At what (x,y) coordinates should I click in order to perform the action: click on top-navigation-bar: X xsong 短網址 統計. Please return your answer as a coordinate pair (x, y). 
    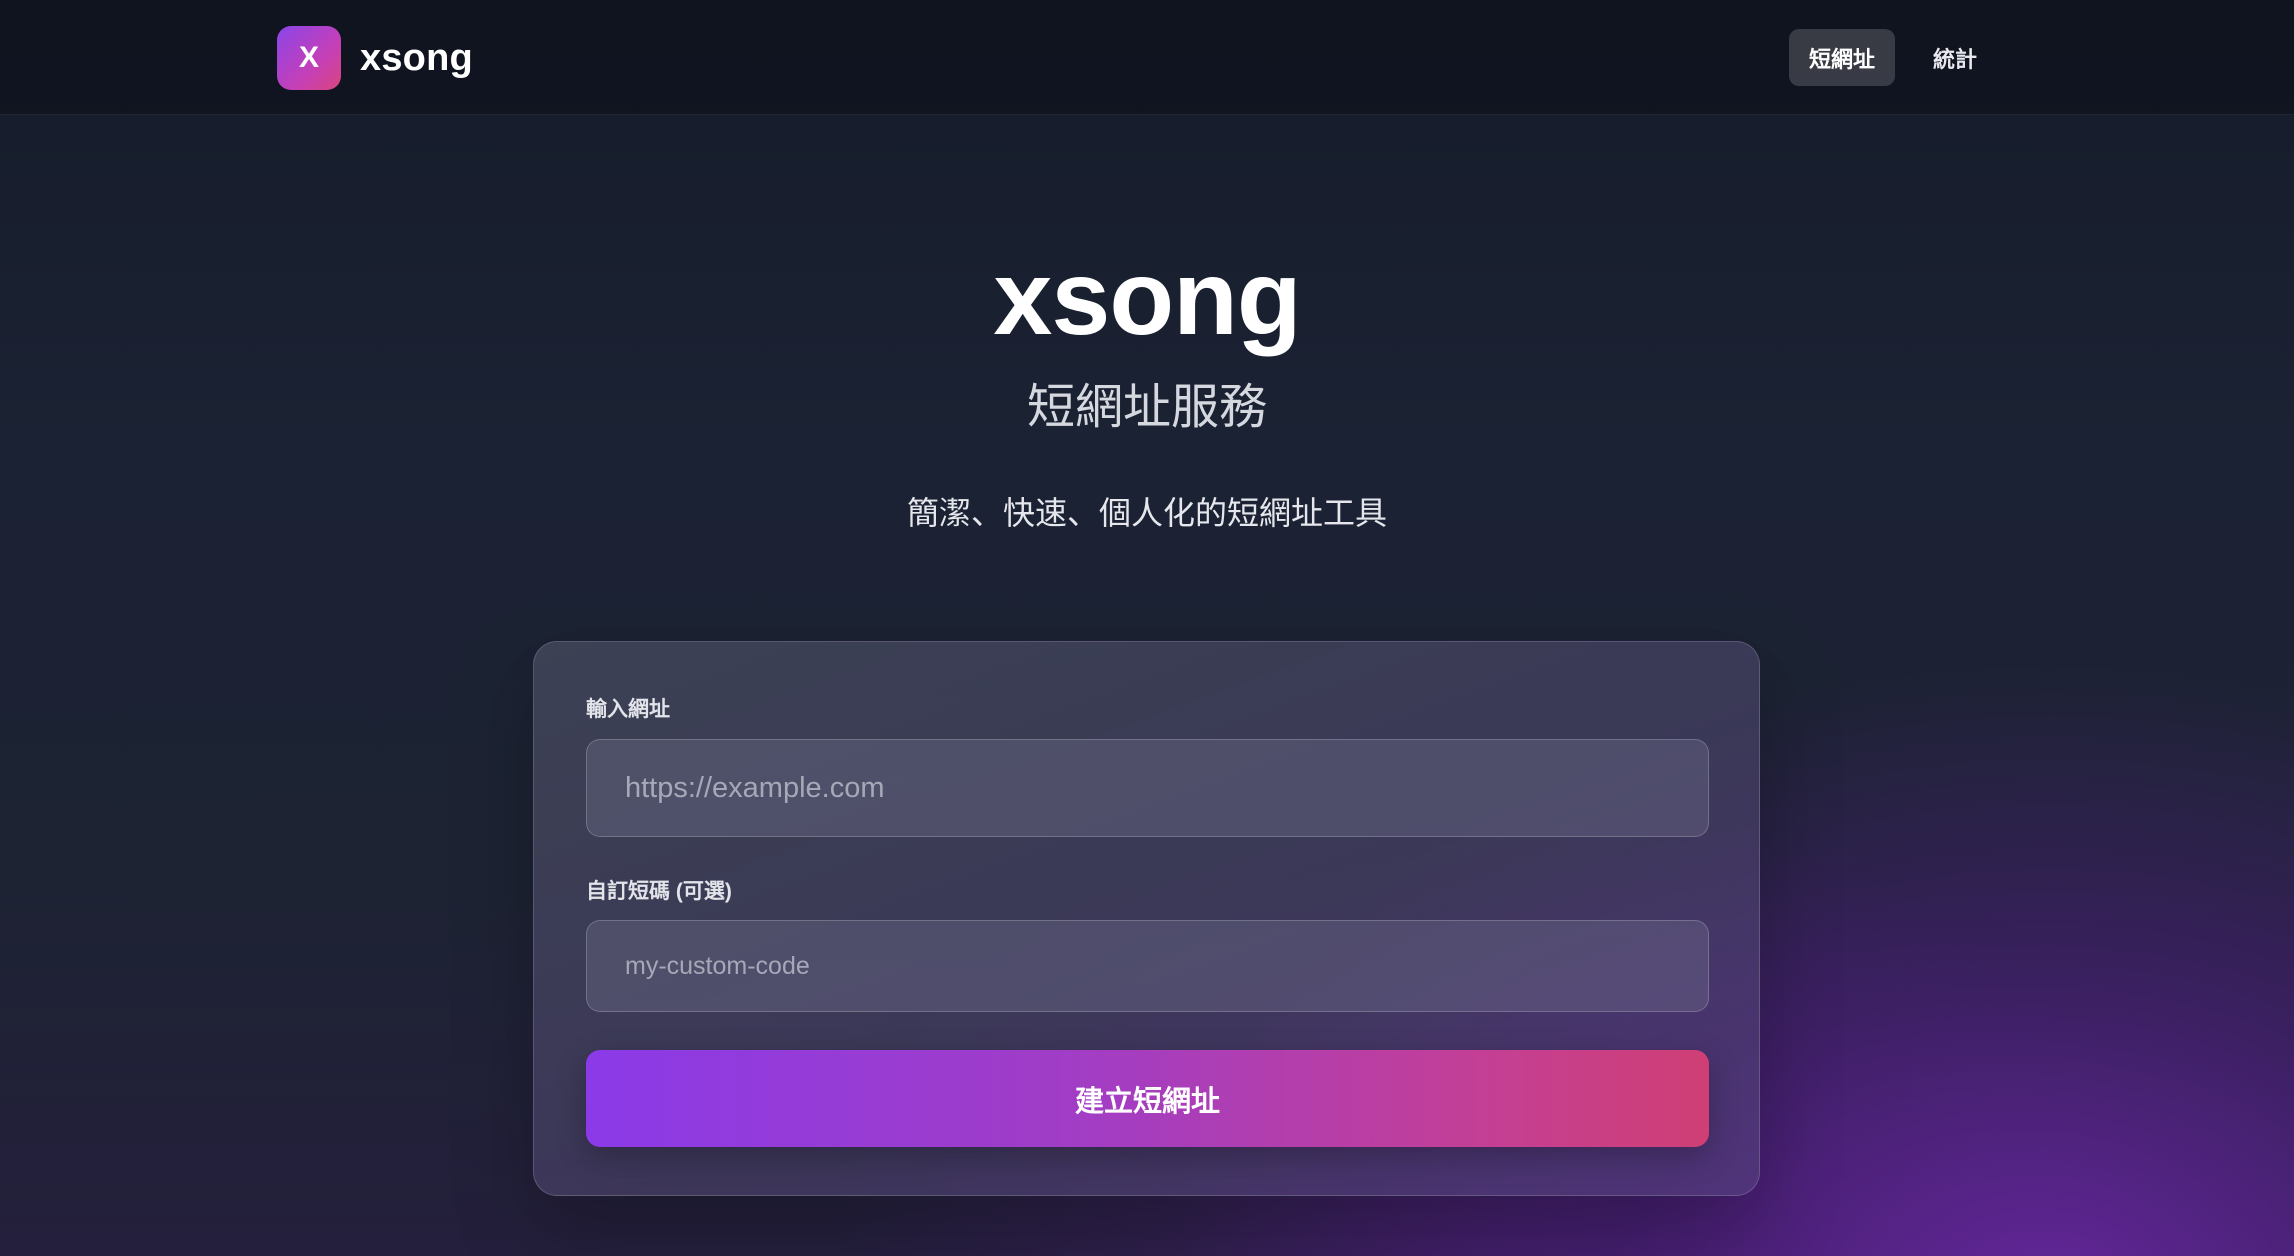
    Looking at the image, I should click on (1147, 57).